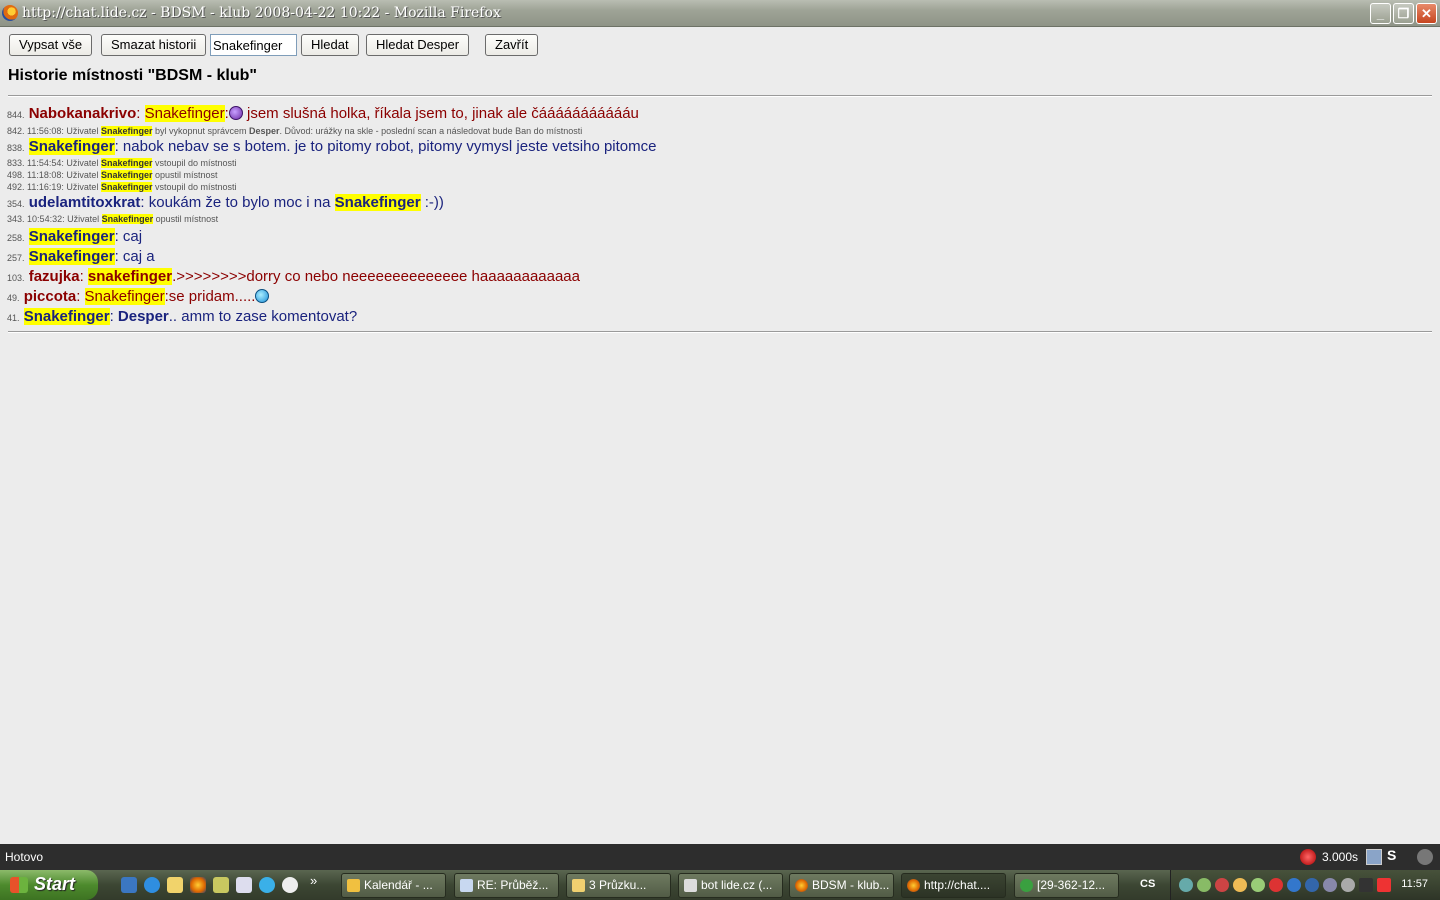 The image size is (1440, 900). What do you see at coordinates (130, 276) in the screenshot?
I see `mention: snakefinger` at bounding box center [130, 276].